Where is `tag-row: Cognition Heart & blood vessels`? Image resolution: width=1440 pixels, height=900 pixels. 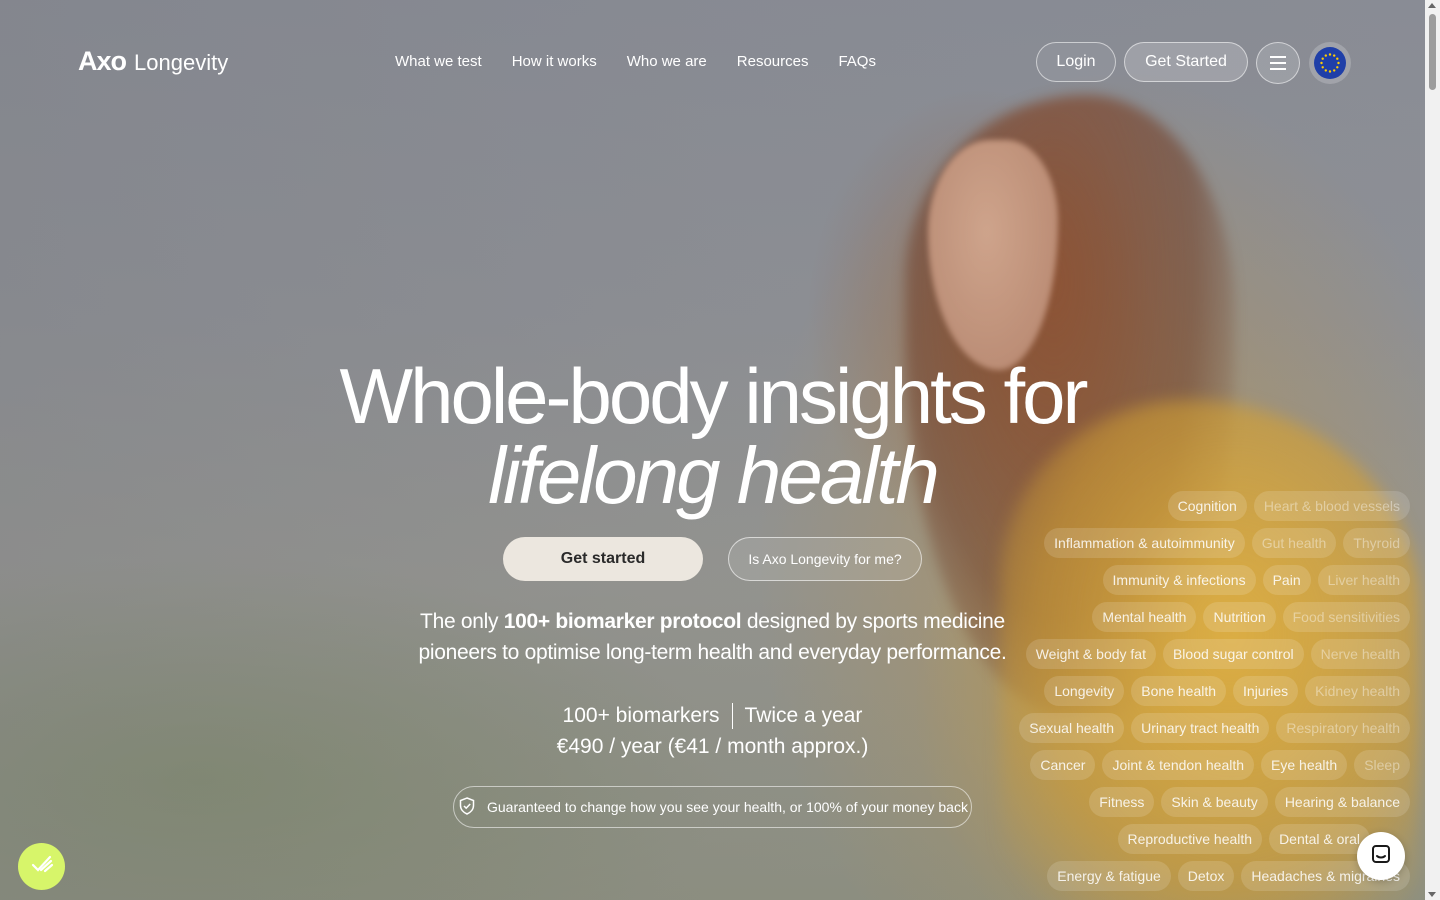
tag-row: Cognition Heart & blood vessels is located at coordinates (1200, 506).